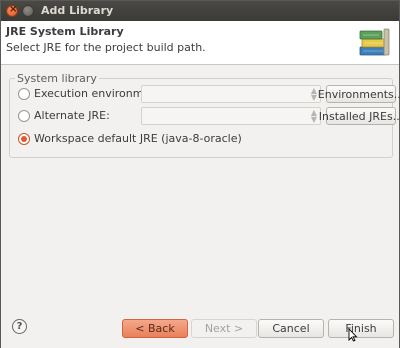  Describe the element at coordinates (77, 10) in the screenshot. I see `window-title: Add Library` at that location.